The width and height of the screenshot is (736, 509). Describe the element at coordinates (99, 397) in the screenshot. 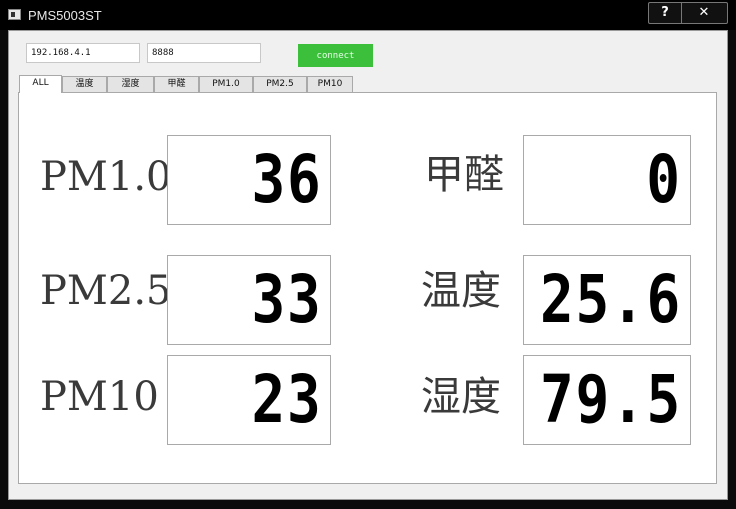

I see `pm10-label: PM10` at that location.